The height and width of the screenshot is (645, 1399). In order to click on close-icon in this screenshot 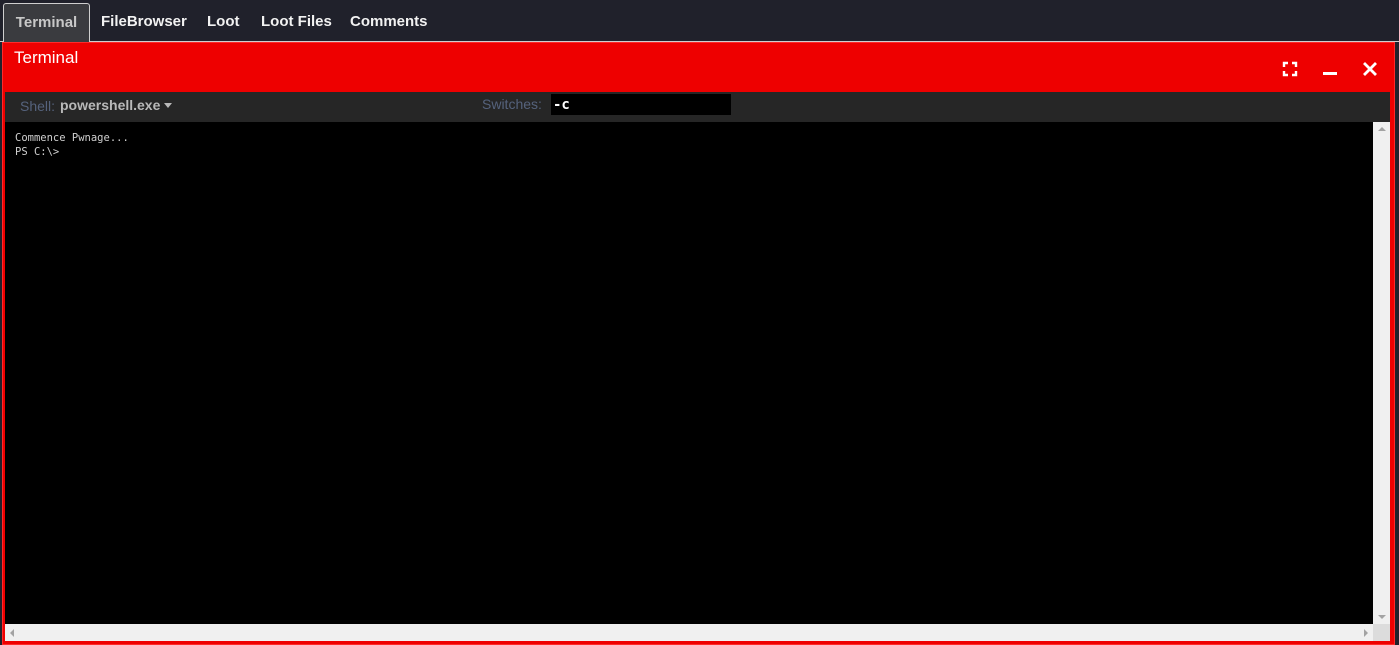, I will do `click(1370, 69)`.